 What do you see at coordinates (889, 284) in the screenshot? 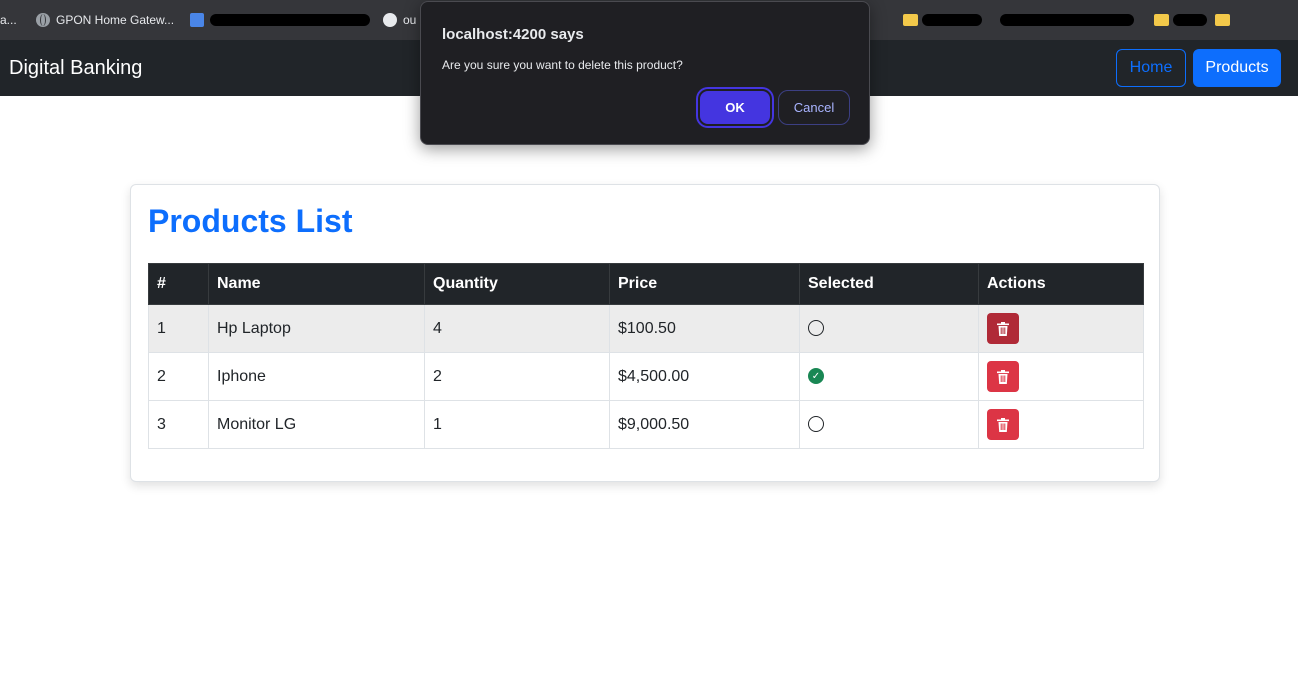
I see `column-header-selected: Selected` at bounding box center [889, 284].